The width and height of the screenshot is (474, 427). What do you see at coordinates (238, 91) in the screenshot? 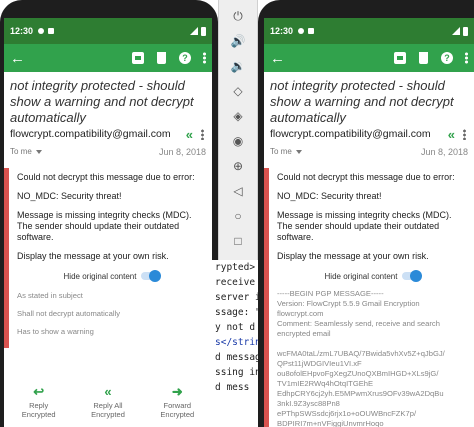
I see `rotate-left-icon: ◇` at bounding box center [238, 91].